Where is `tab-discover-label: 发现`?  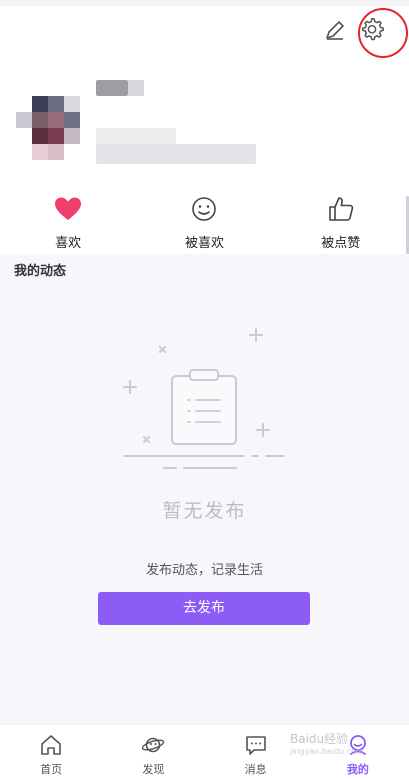
tab-discover-label: 发现 is located at coordinates (153, 769).